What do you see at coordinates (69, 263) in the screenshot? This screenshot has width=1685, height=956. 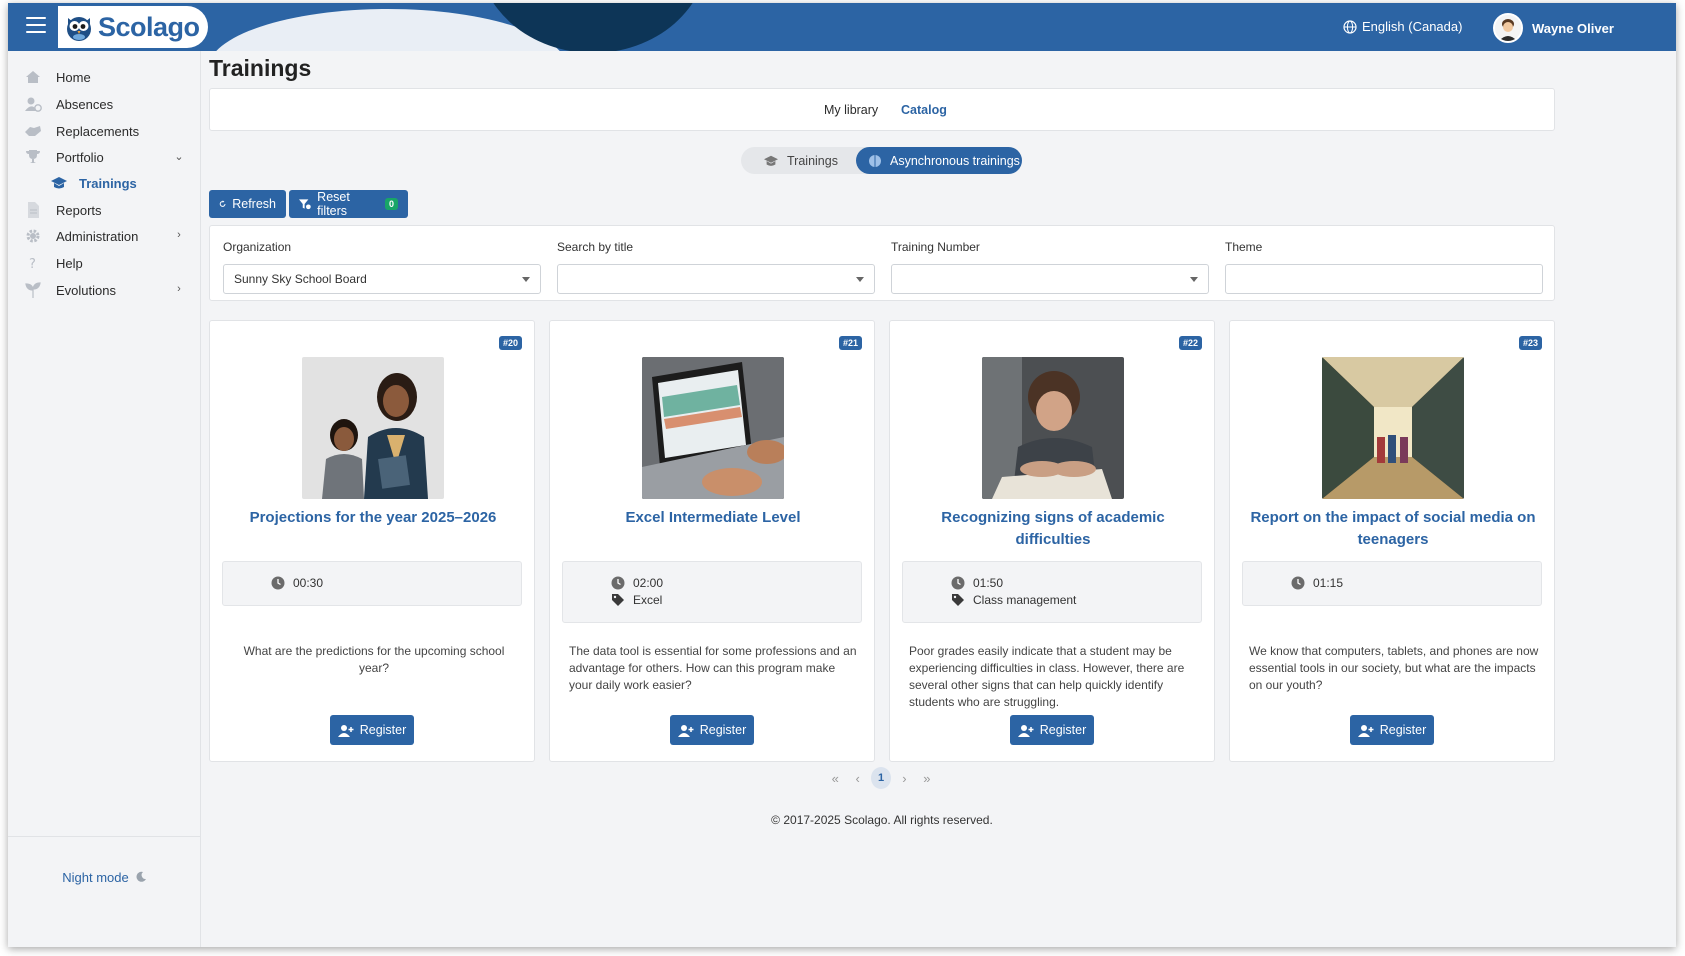 I see `sidebar-item-label: Help` at bounding box center [69, 263].